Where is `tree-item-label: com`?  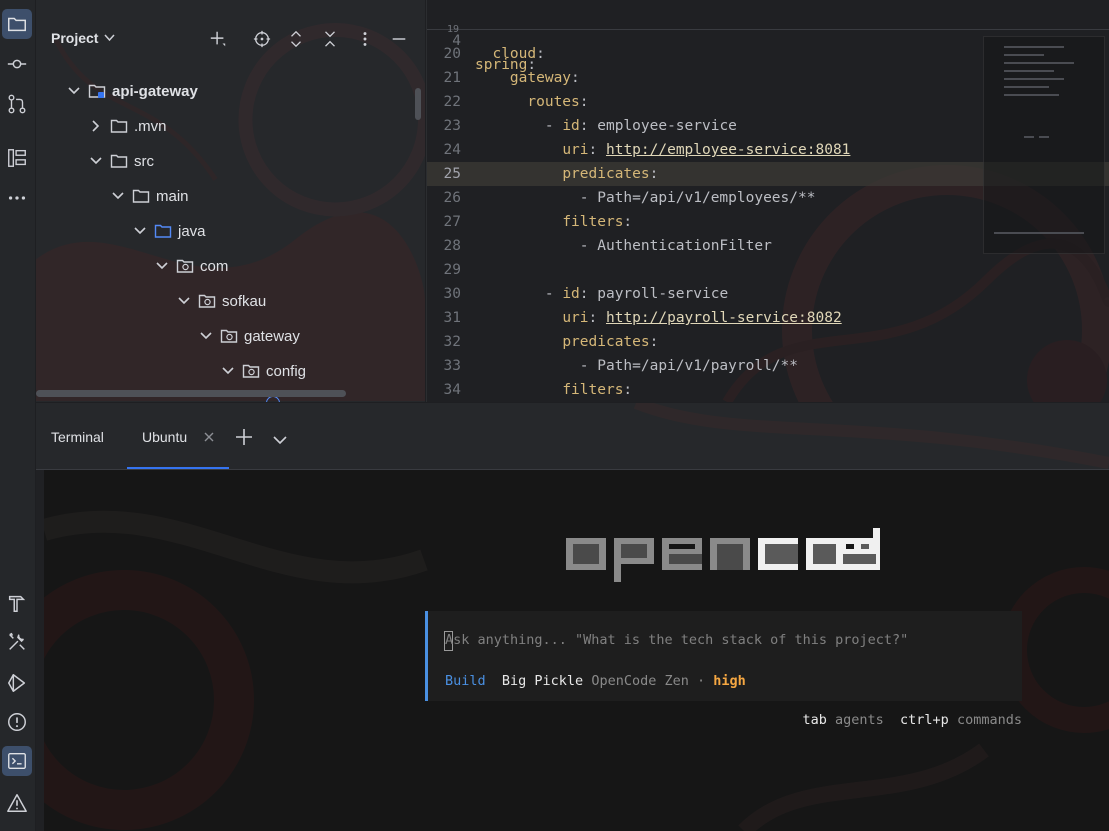
tree-item-label: com is located at coordinates (214, 266).